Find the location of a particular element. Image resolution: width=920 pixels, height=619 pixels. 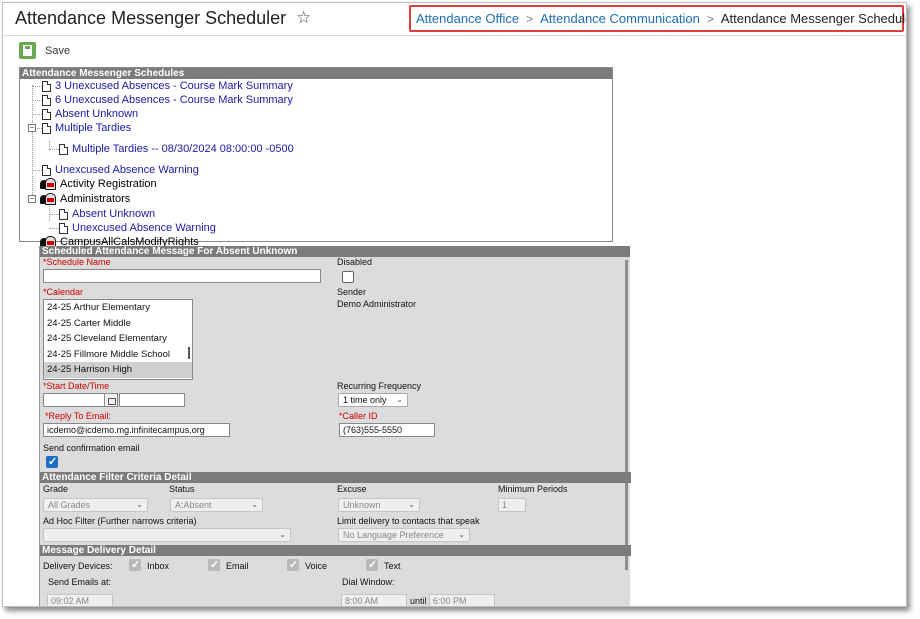

language-preference-select: No Language Preference ⌄ is located at coordinates (404, 535).